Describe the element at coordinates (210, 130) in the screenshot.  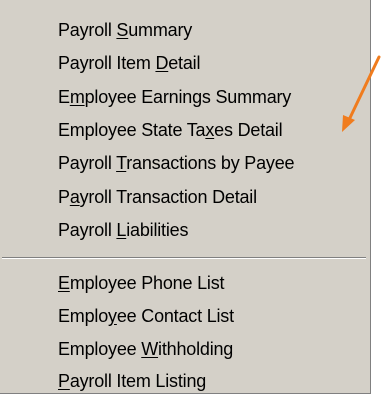
I see `menu-item-accelerator: x` at that location.